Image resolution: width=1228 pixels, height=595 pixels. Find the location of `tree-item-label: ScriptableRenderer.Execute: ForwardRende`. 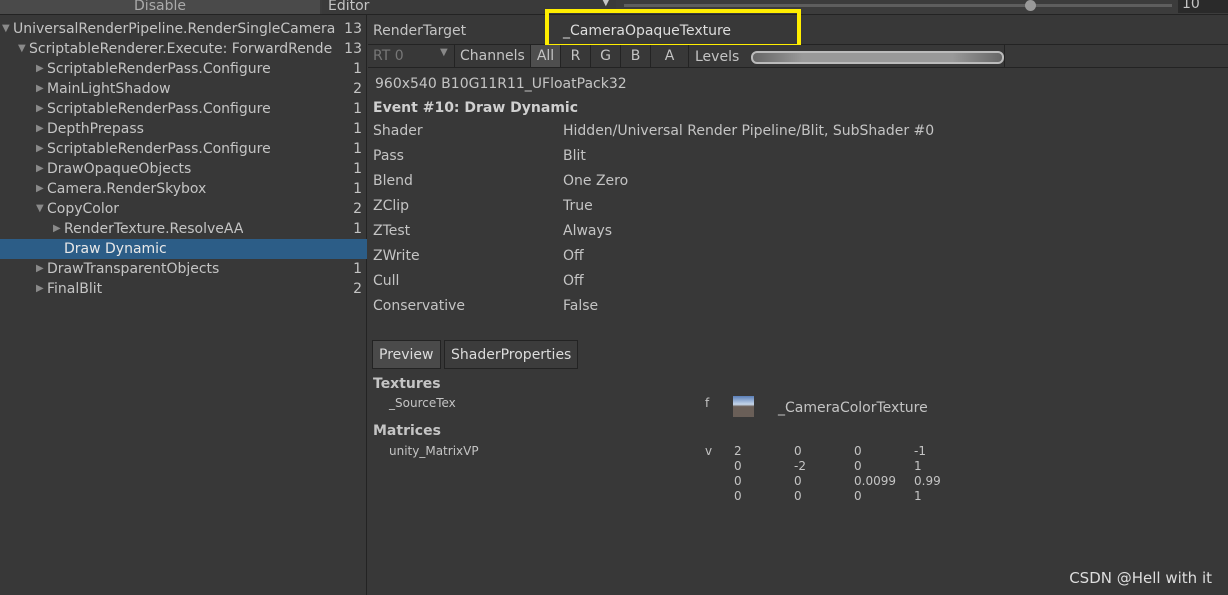

tree-item-label: ScriptableRenderer.Execute: ForwardRende is located at coordinates (181, 49).